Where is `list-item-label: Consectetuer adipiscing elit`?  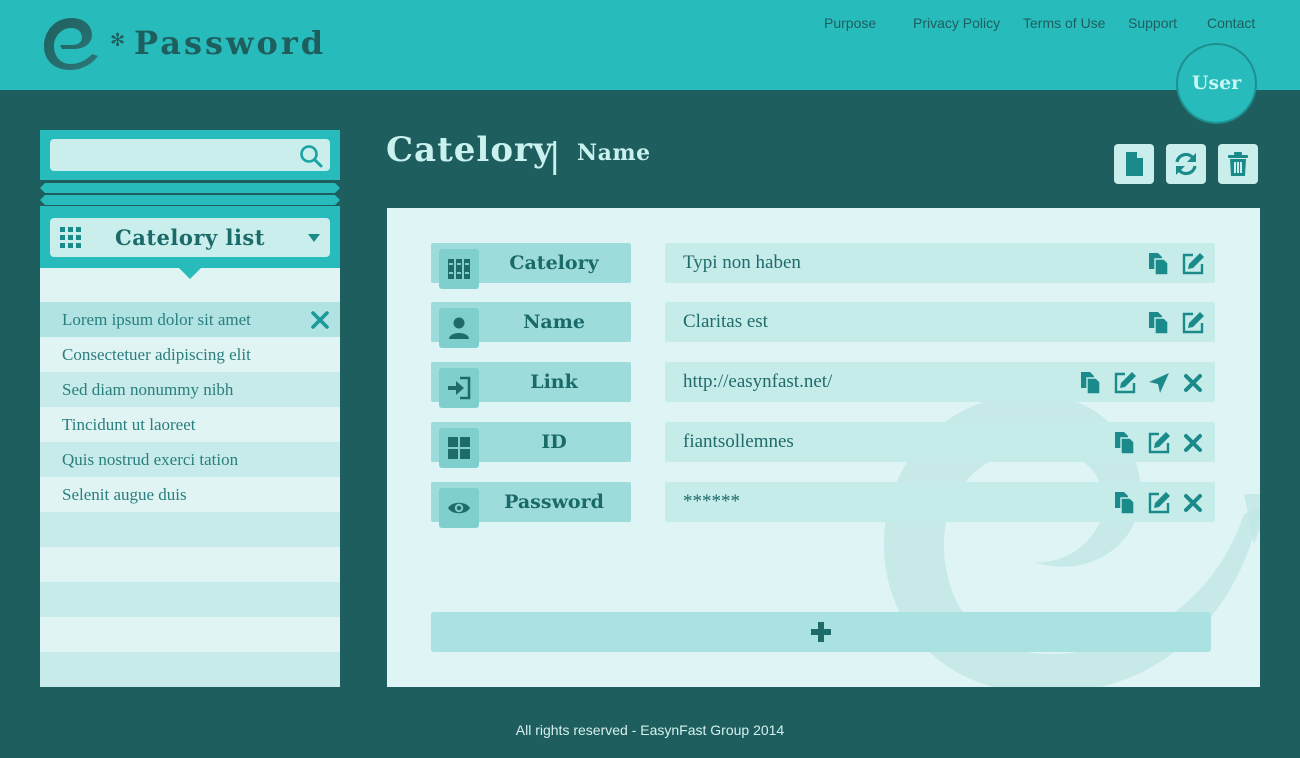
list-item-label: Consectetuer adipiscing elit is located at coordinates (156, 354).